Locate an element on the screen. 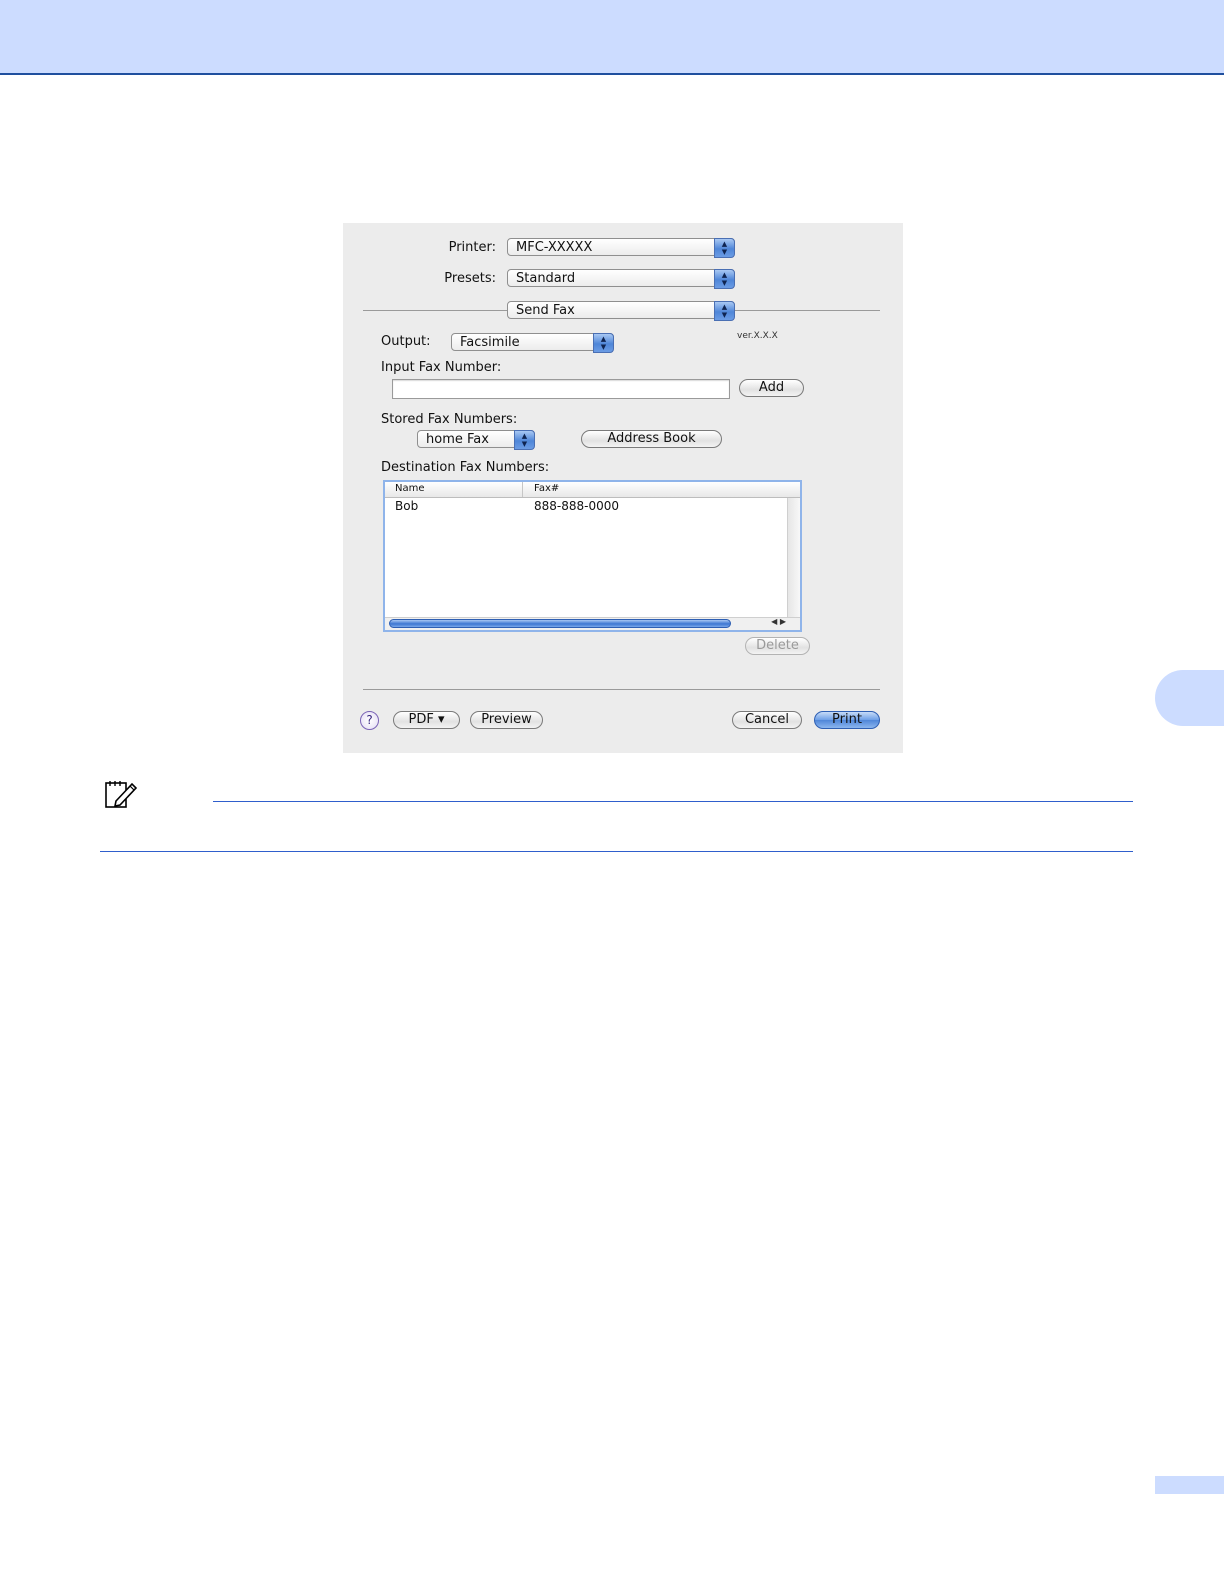  chapter-side-tab is located at coordinates (1189, 698).